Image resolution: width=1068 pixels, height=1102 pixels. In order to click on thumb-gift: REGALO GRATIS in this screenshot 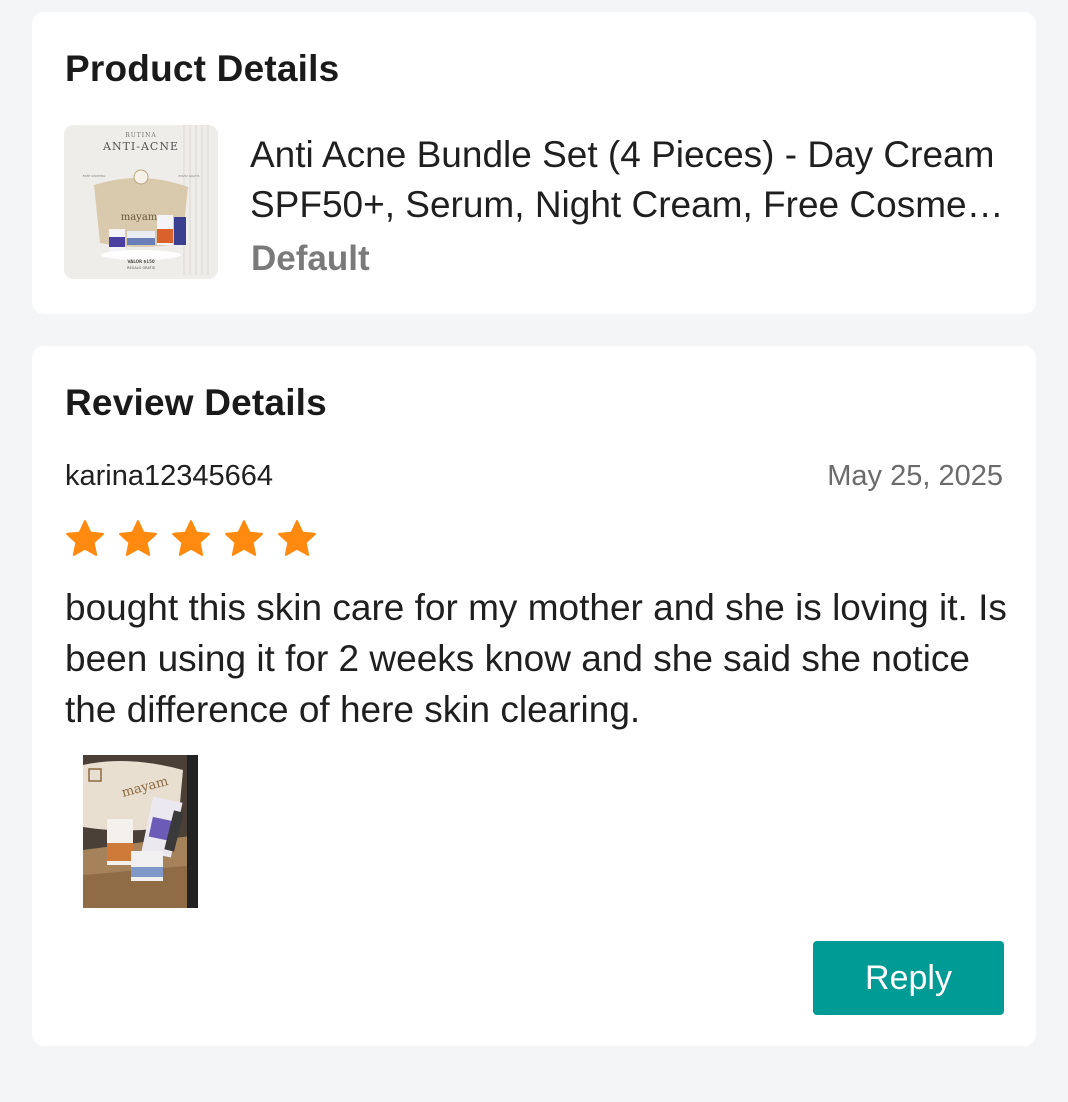, I will do `click(141, 268)`.